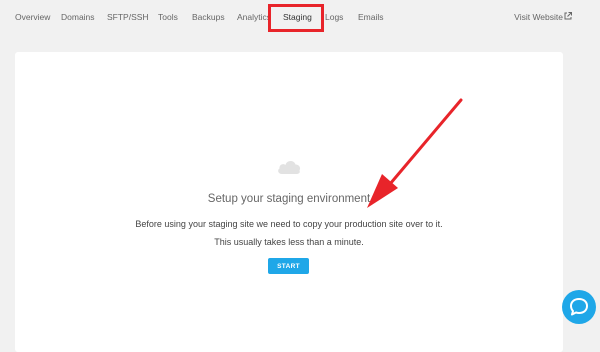 The image size is (600, 352). Describe the element at coordinates (538, 17) in the screenshot. I see `visit-website-link: Visit Website` at that location.